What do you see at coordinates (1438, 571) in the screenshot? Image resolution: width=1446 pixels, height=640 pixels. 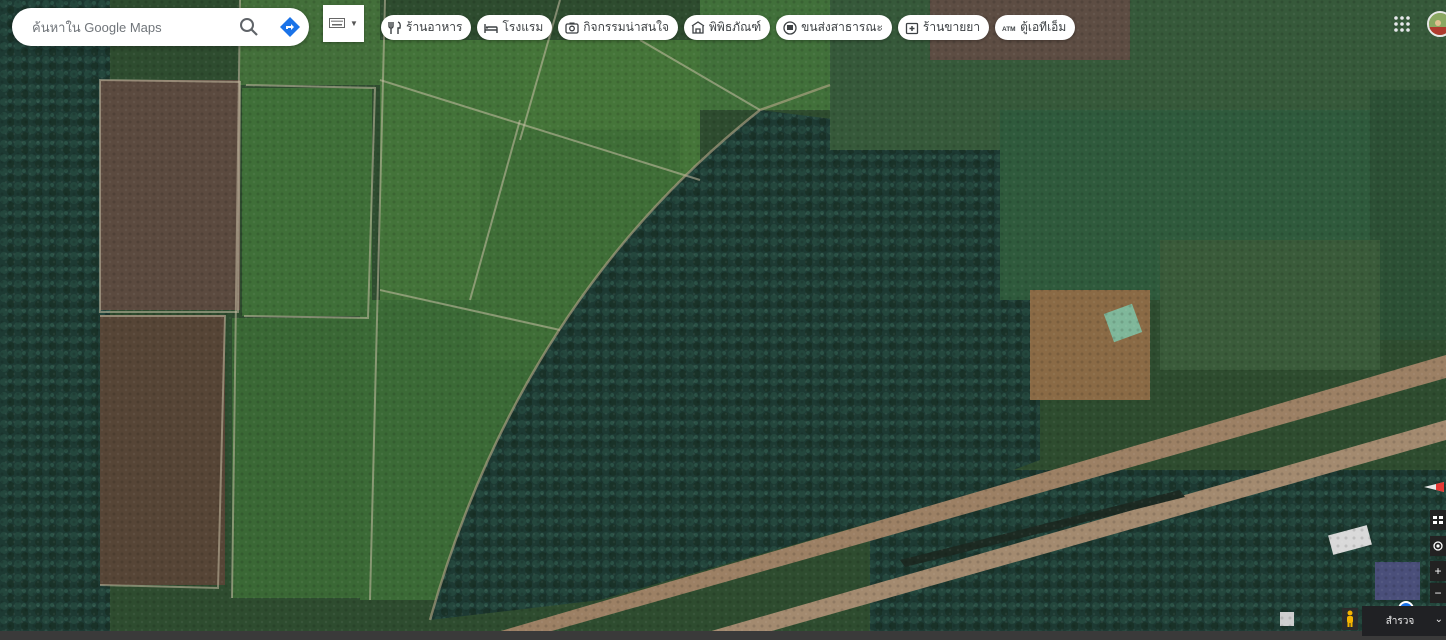 I see `zoom-in-icon: +` at bounding box center [1438, 571].